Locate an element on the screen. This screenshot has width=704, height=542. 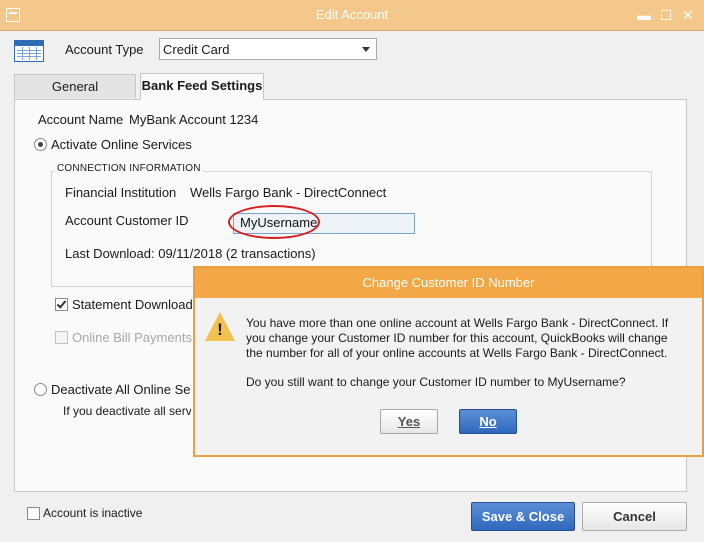
deactivate-online-services-label: Deactivate All Online Servi is located at coordinates (121, 389).